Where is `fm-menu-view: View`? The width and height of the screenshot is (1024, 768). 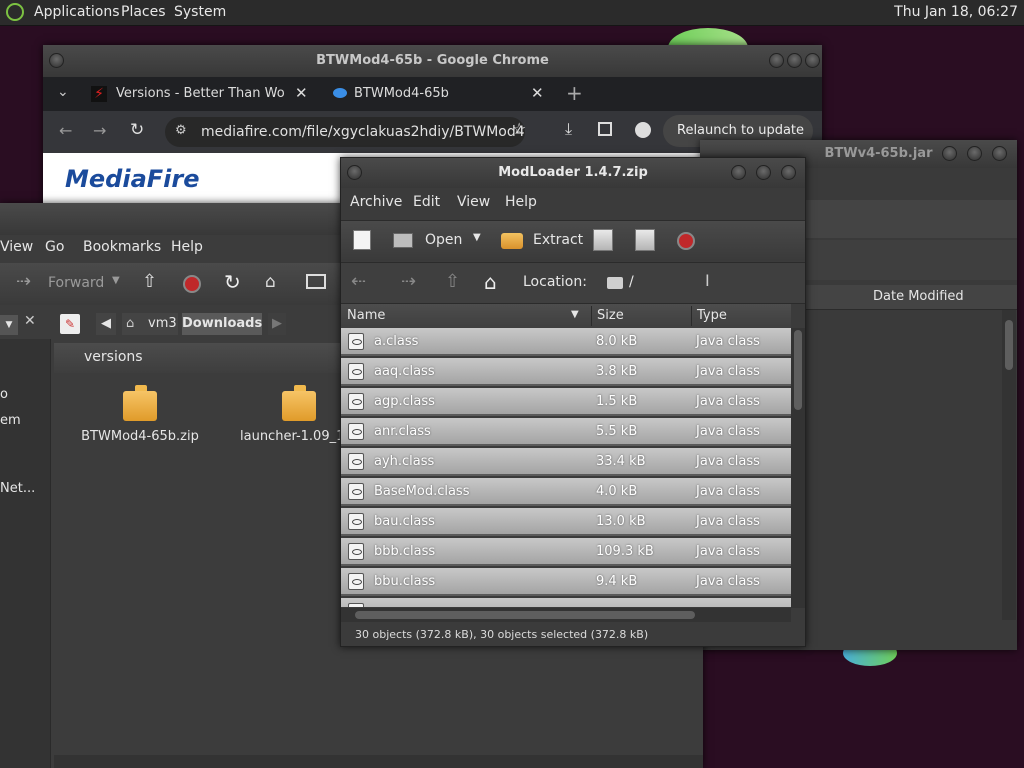 fm-menu-view: View is located at coordinates (16, 247).